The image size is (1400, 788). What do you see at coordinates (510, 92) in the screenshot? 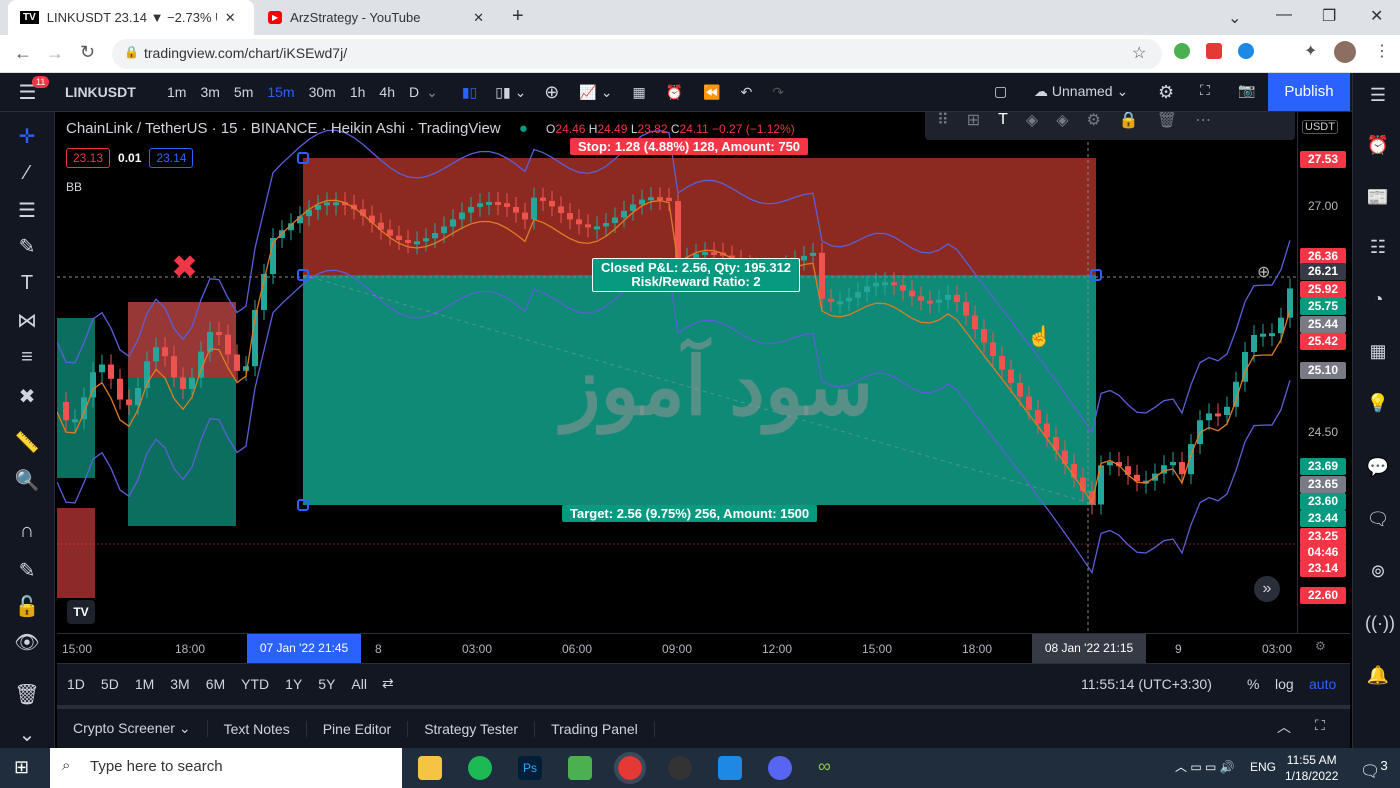
I see `heikin-ashi-icon: ▯▮ ⌄` at bounding box center [510, 92].